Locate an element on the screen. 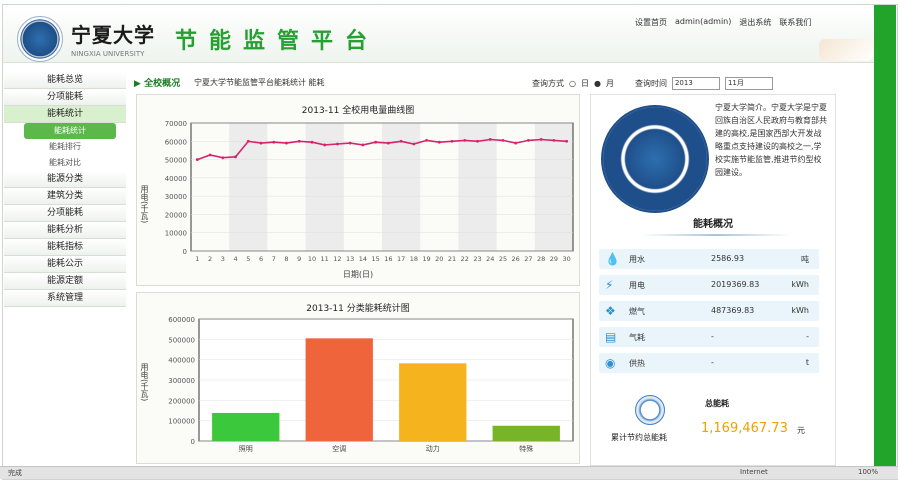  y-tick-label: 30000 is located at coordinates (176, 197).